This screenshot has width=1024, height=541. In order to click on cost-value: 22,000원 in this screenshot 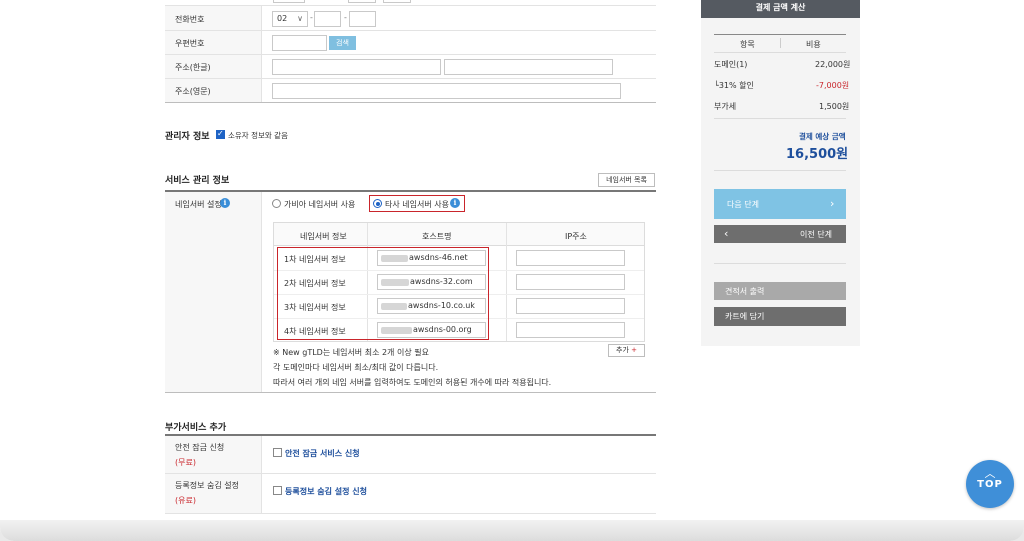, I will do `click(833, 64)`.